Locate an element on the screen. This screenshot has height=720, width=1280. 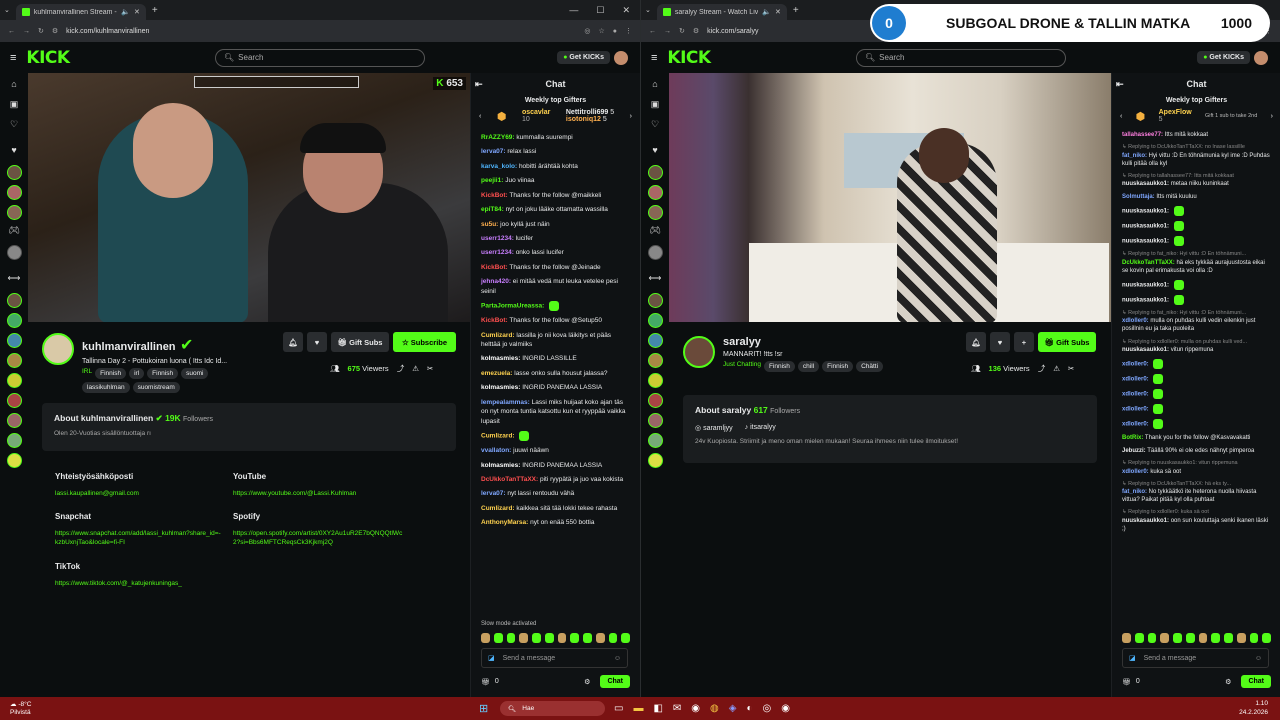
taskbar-search: 🔍︎ Hae is located at coordinates (552, 708).